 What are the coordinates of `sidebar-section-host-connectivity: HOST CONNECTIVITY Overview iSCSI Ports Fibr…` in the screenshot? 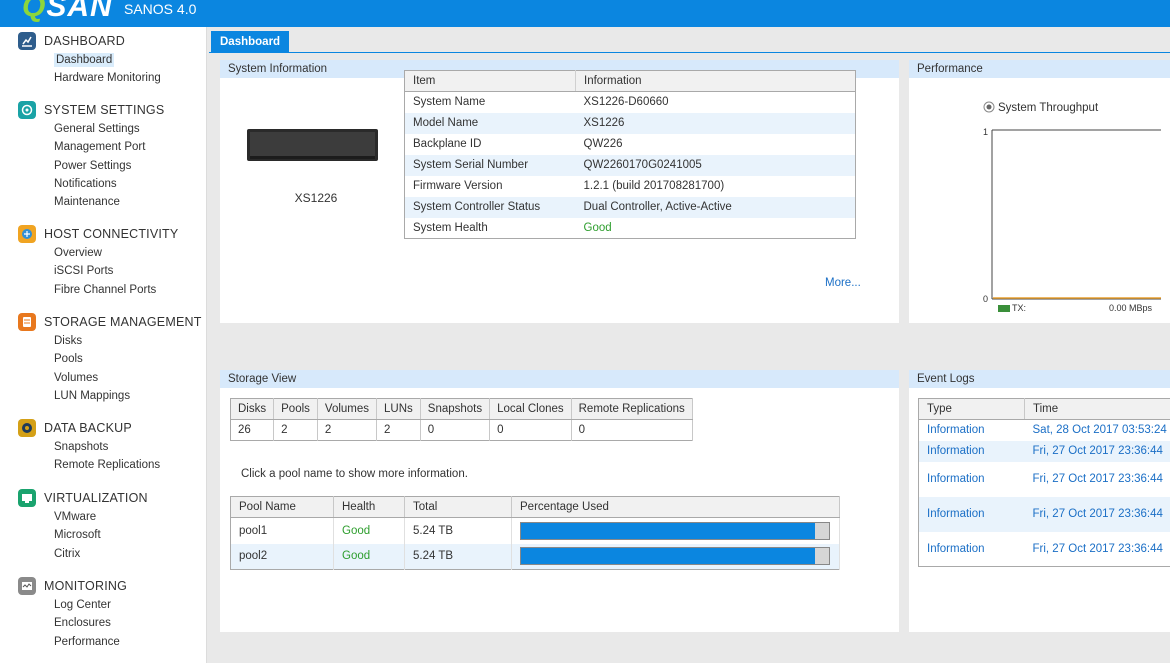 It's located at (98, 262).